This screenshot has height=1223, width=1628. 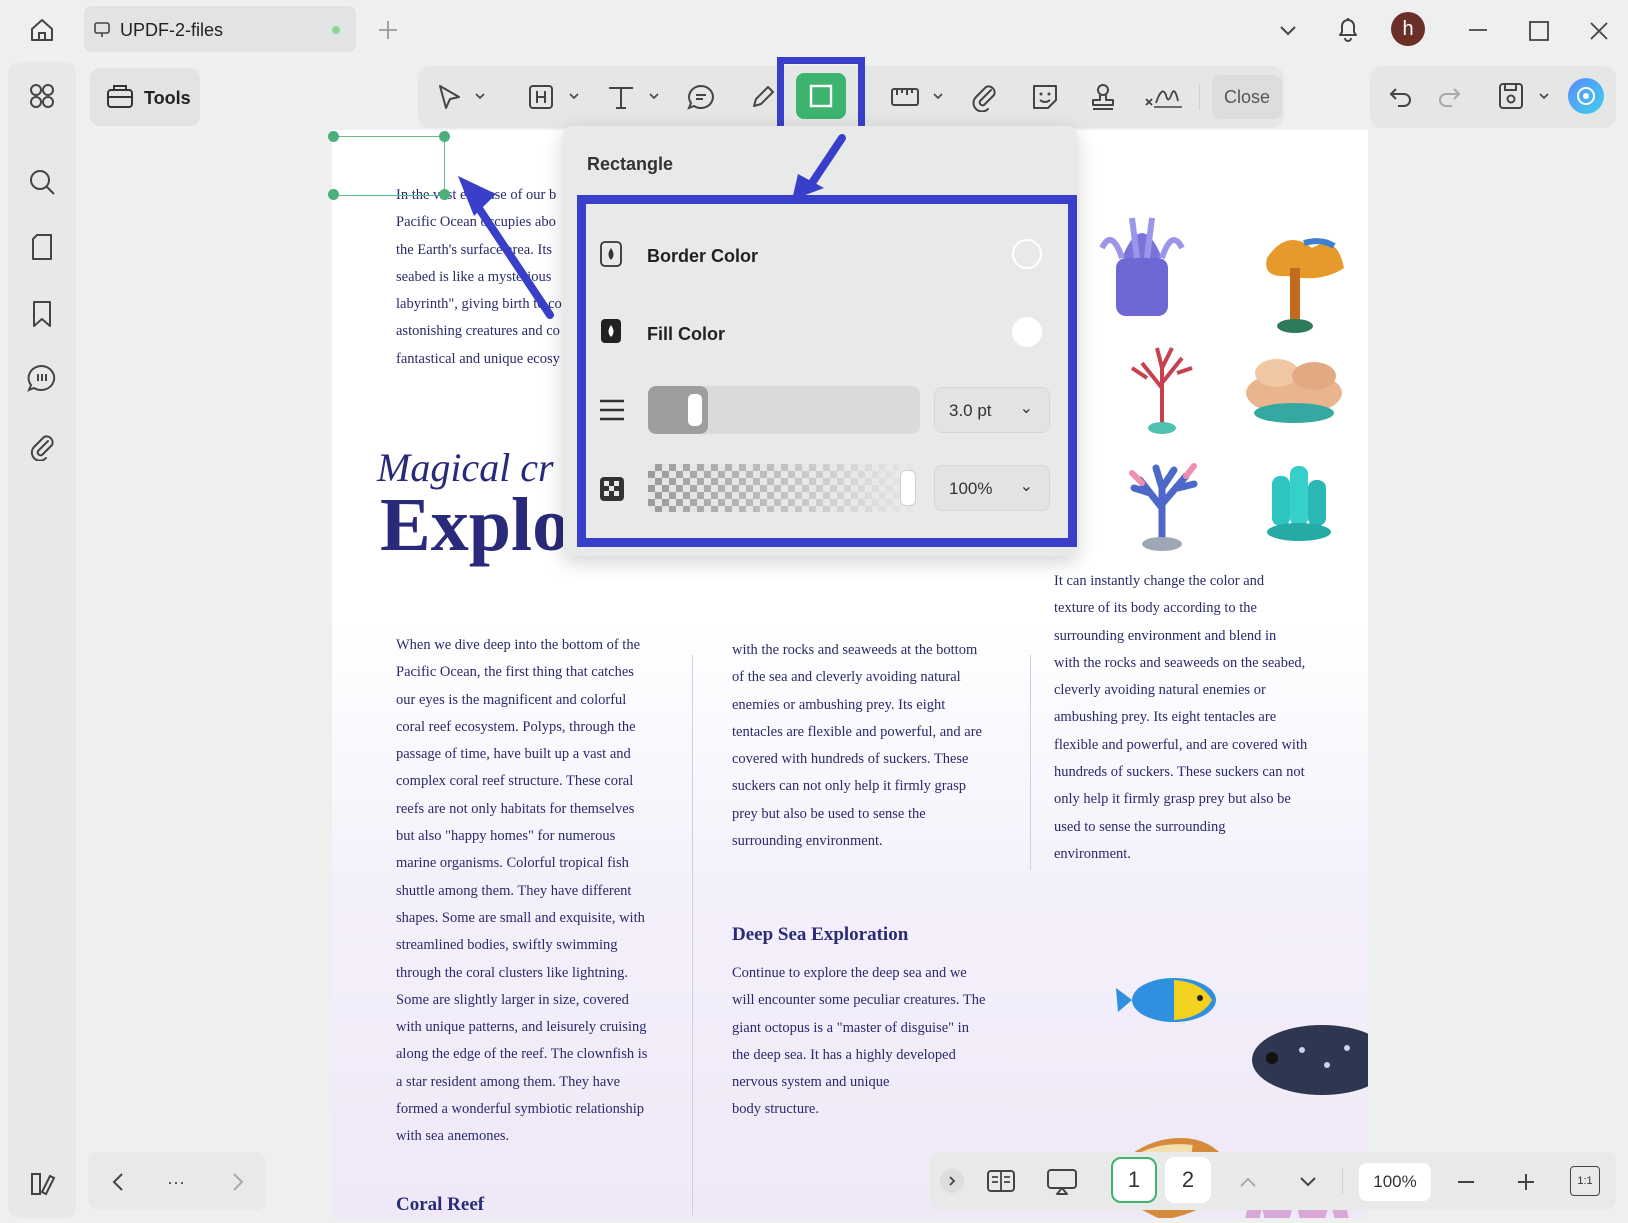 I want to click on save-icon, so click(x=1511, y=96).